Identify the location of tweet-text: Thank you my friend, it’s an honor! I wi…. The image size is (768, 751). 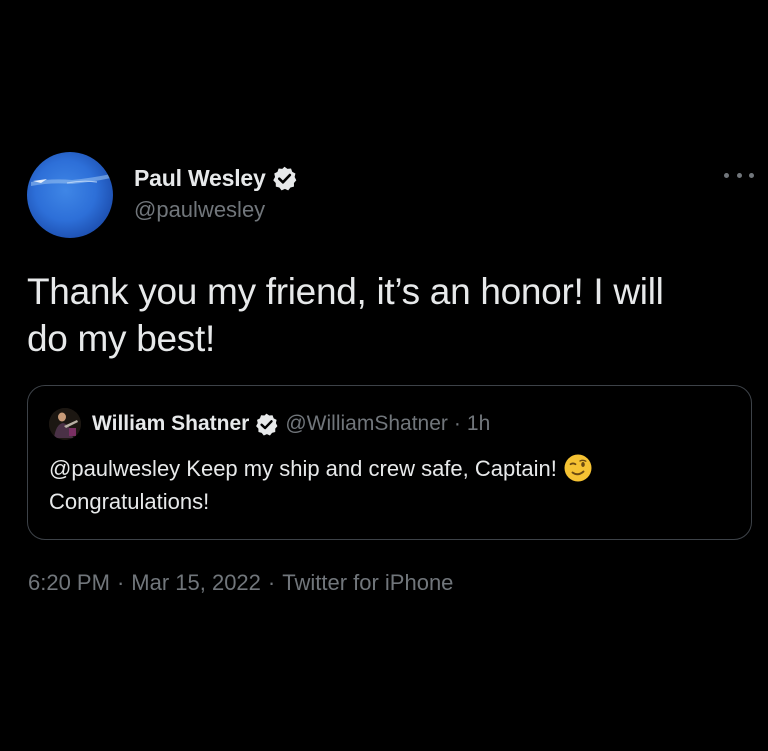
(387, 315).